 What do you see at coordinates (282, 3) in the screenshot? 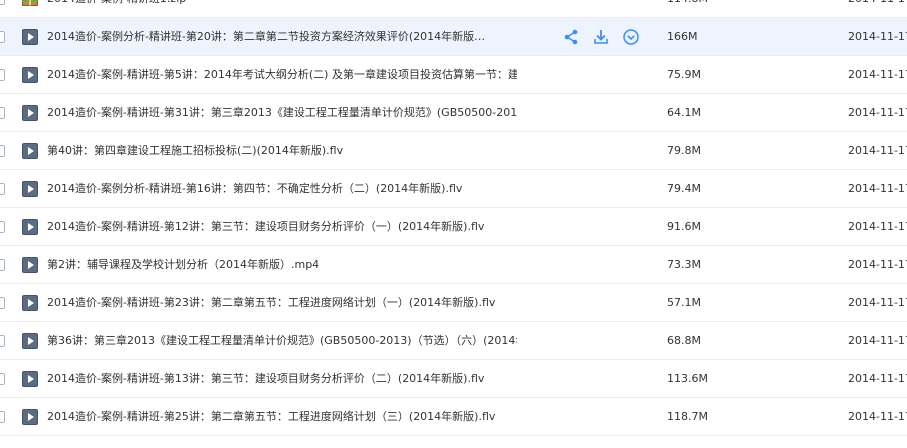
I see `file-name: 2014造价-案例-精讲班1.zip` at bounding box center [282, 3].